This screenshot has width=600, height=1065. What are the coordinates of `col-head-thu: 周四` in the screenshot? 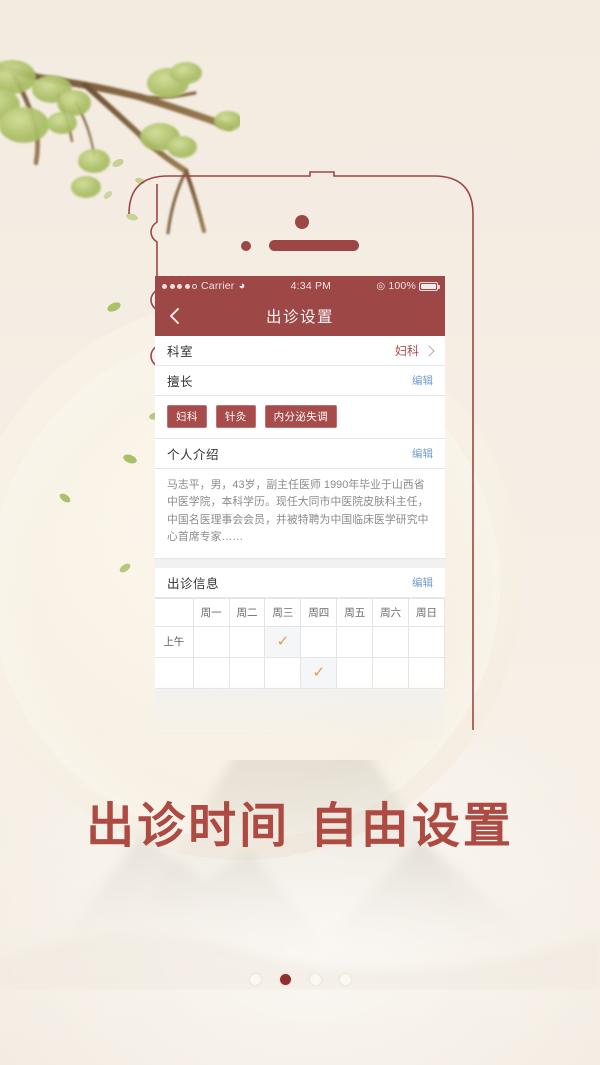 It's located at (319, 612).